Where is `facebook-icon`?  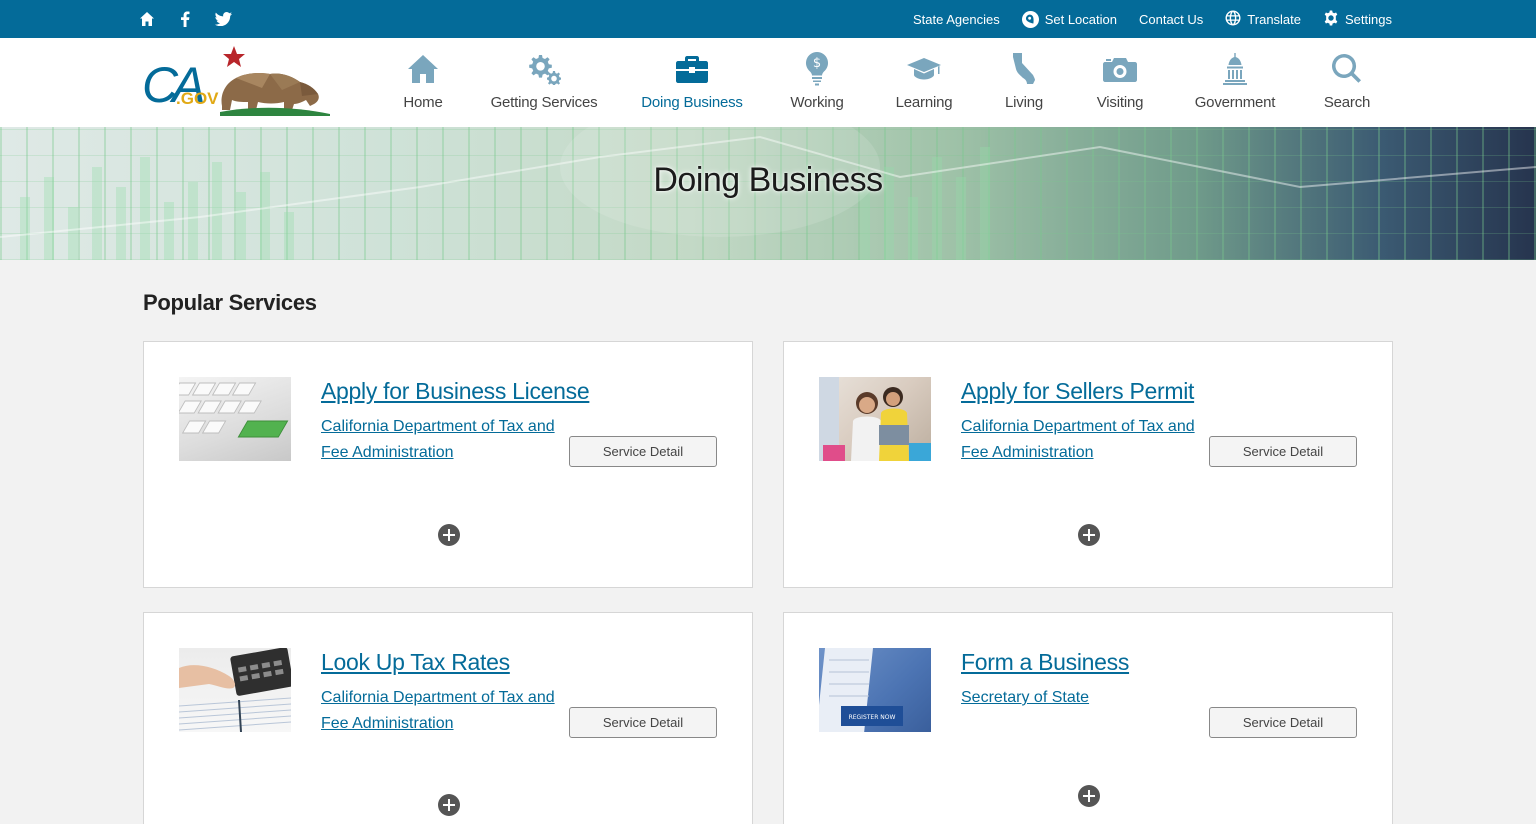
facebook-icon is located at coordinates (185, 19).